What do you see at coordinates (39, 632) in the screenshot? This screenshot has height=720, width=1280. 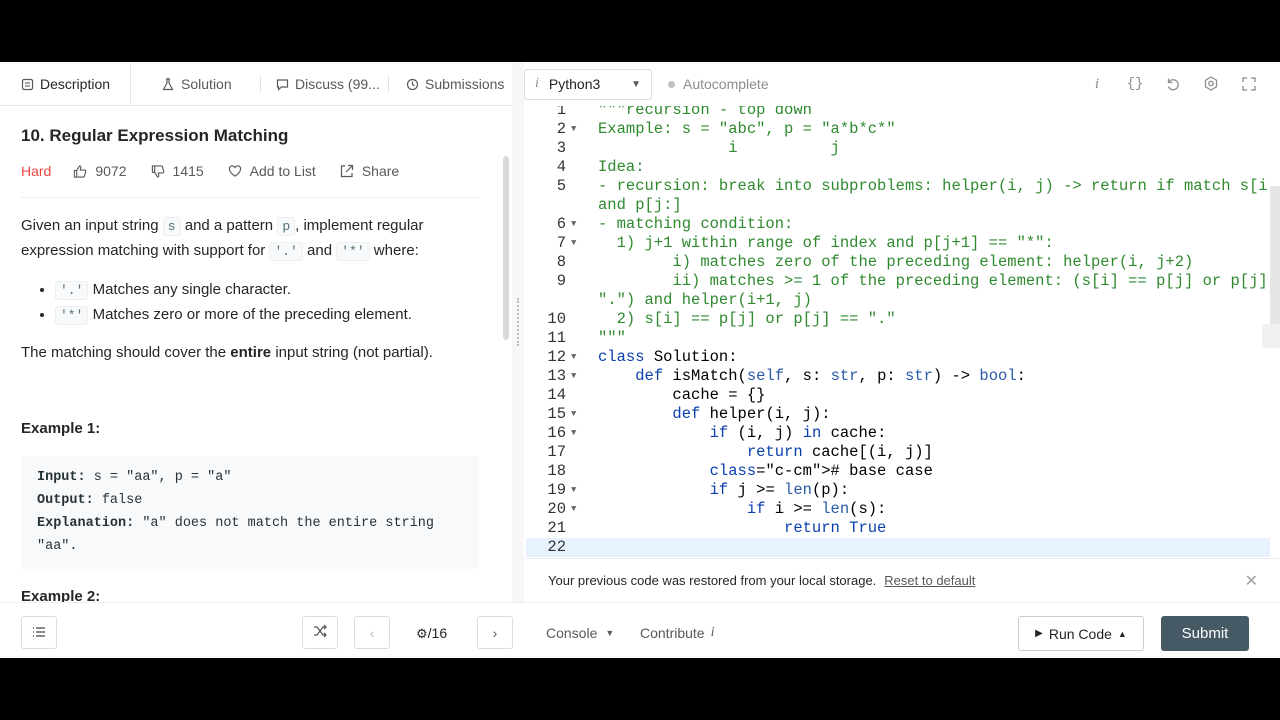 I see `problem-list-button` at bounding box center [39, 632].